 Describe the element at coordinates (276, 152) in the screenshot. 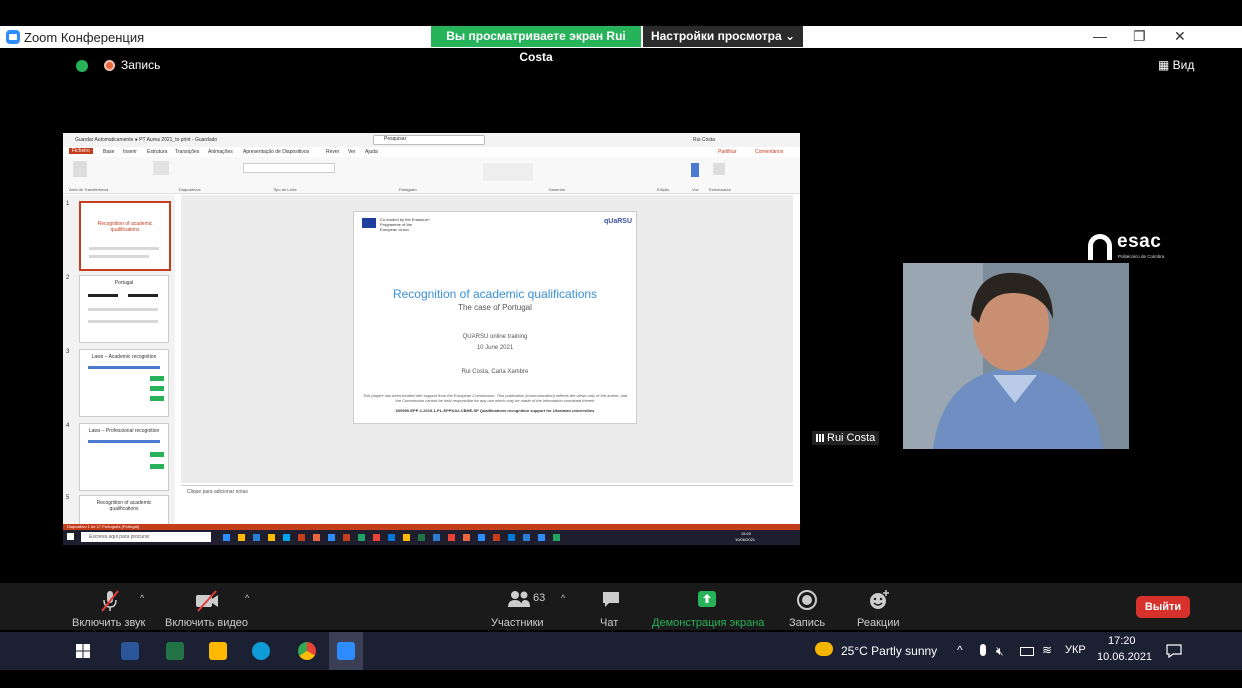

I see `ppt-menu-slideshow: Apresentação de Diapositivos` at that location.